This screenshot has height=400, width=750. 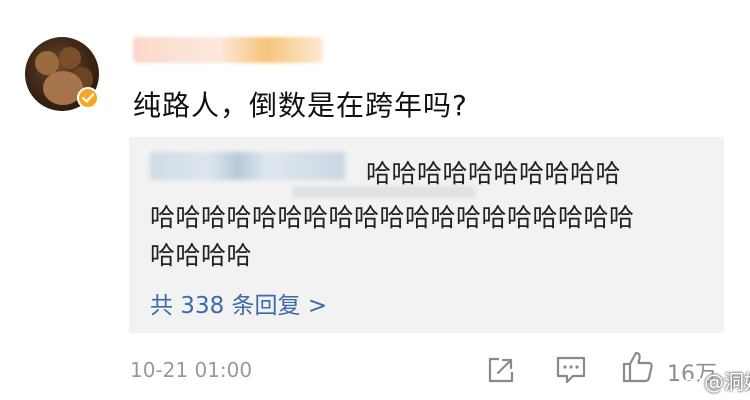 What do you see at coordinates (191, 370) in the screenshot?
I see `comment-timestamp: 10-21 01:00` at bounding box center [191, 370].